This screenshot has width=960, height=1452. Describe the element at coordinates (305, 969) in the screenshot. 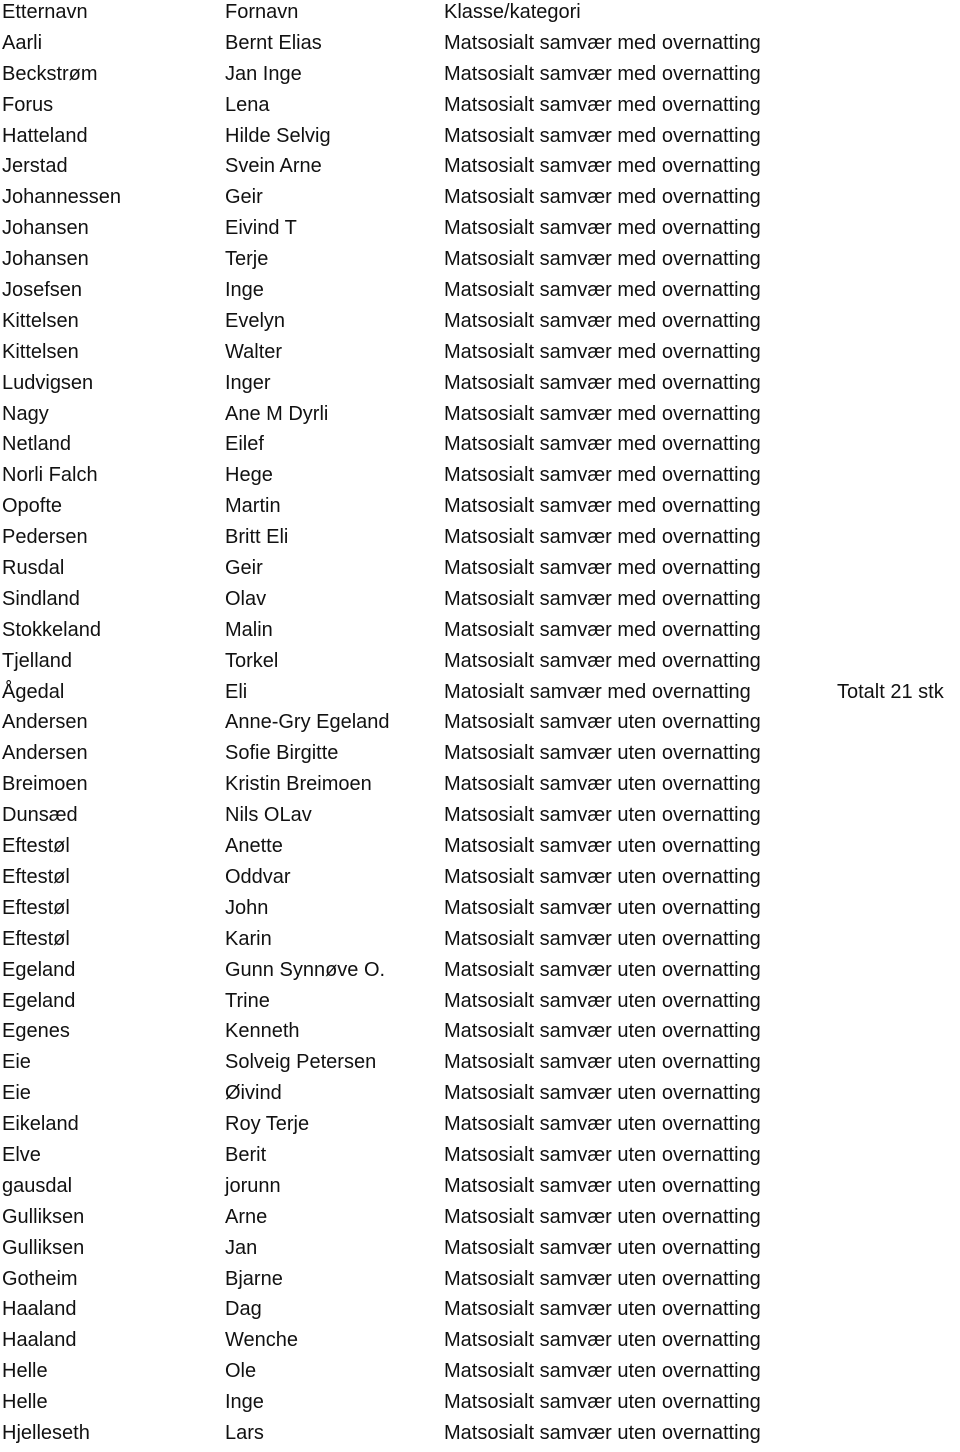

I see `first-name-cell: Gunn Synnøve O.` at that location.